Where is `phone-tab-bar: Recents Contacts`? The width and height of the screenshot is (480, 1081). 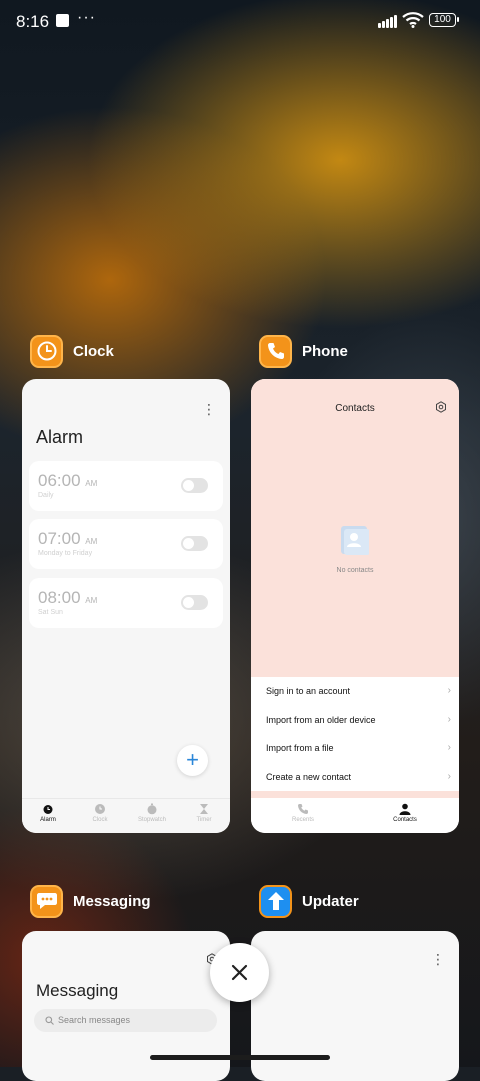 phone-tab-bar: Recents Contacts is located at coordinates (355, 815).